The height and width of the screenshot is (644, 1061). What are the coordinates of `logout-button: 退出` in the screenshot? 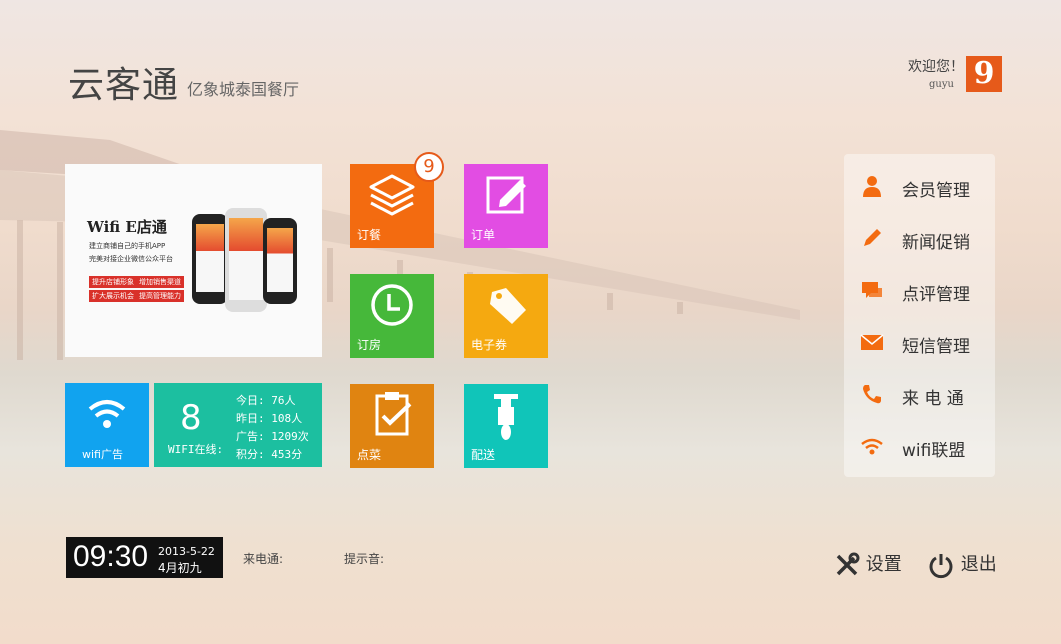 It's located at (962, 564).